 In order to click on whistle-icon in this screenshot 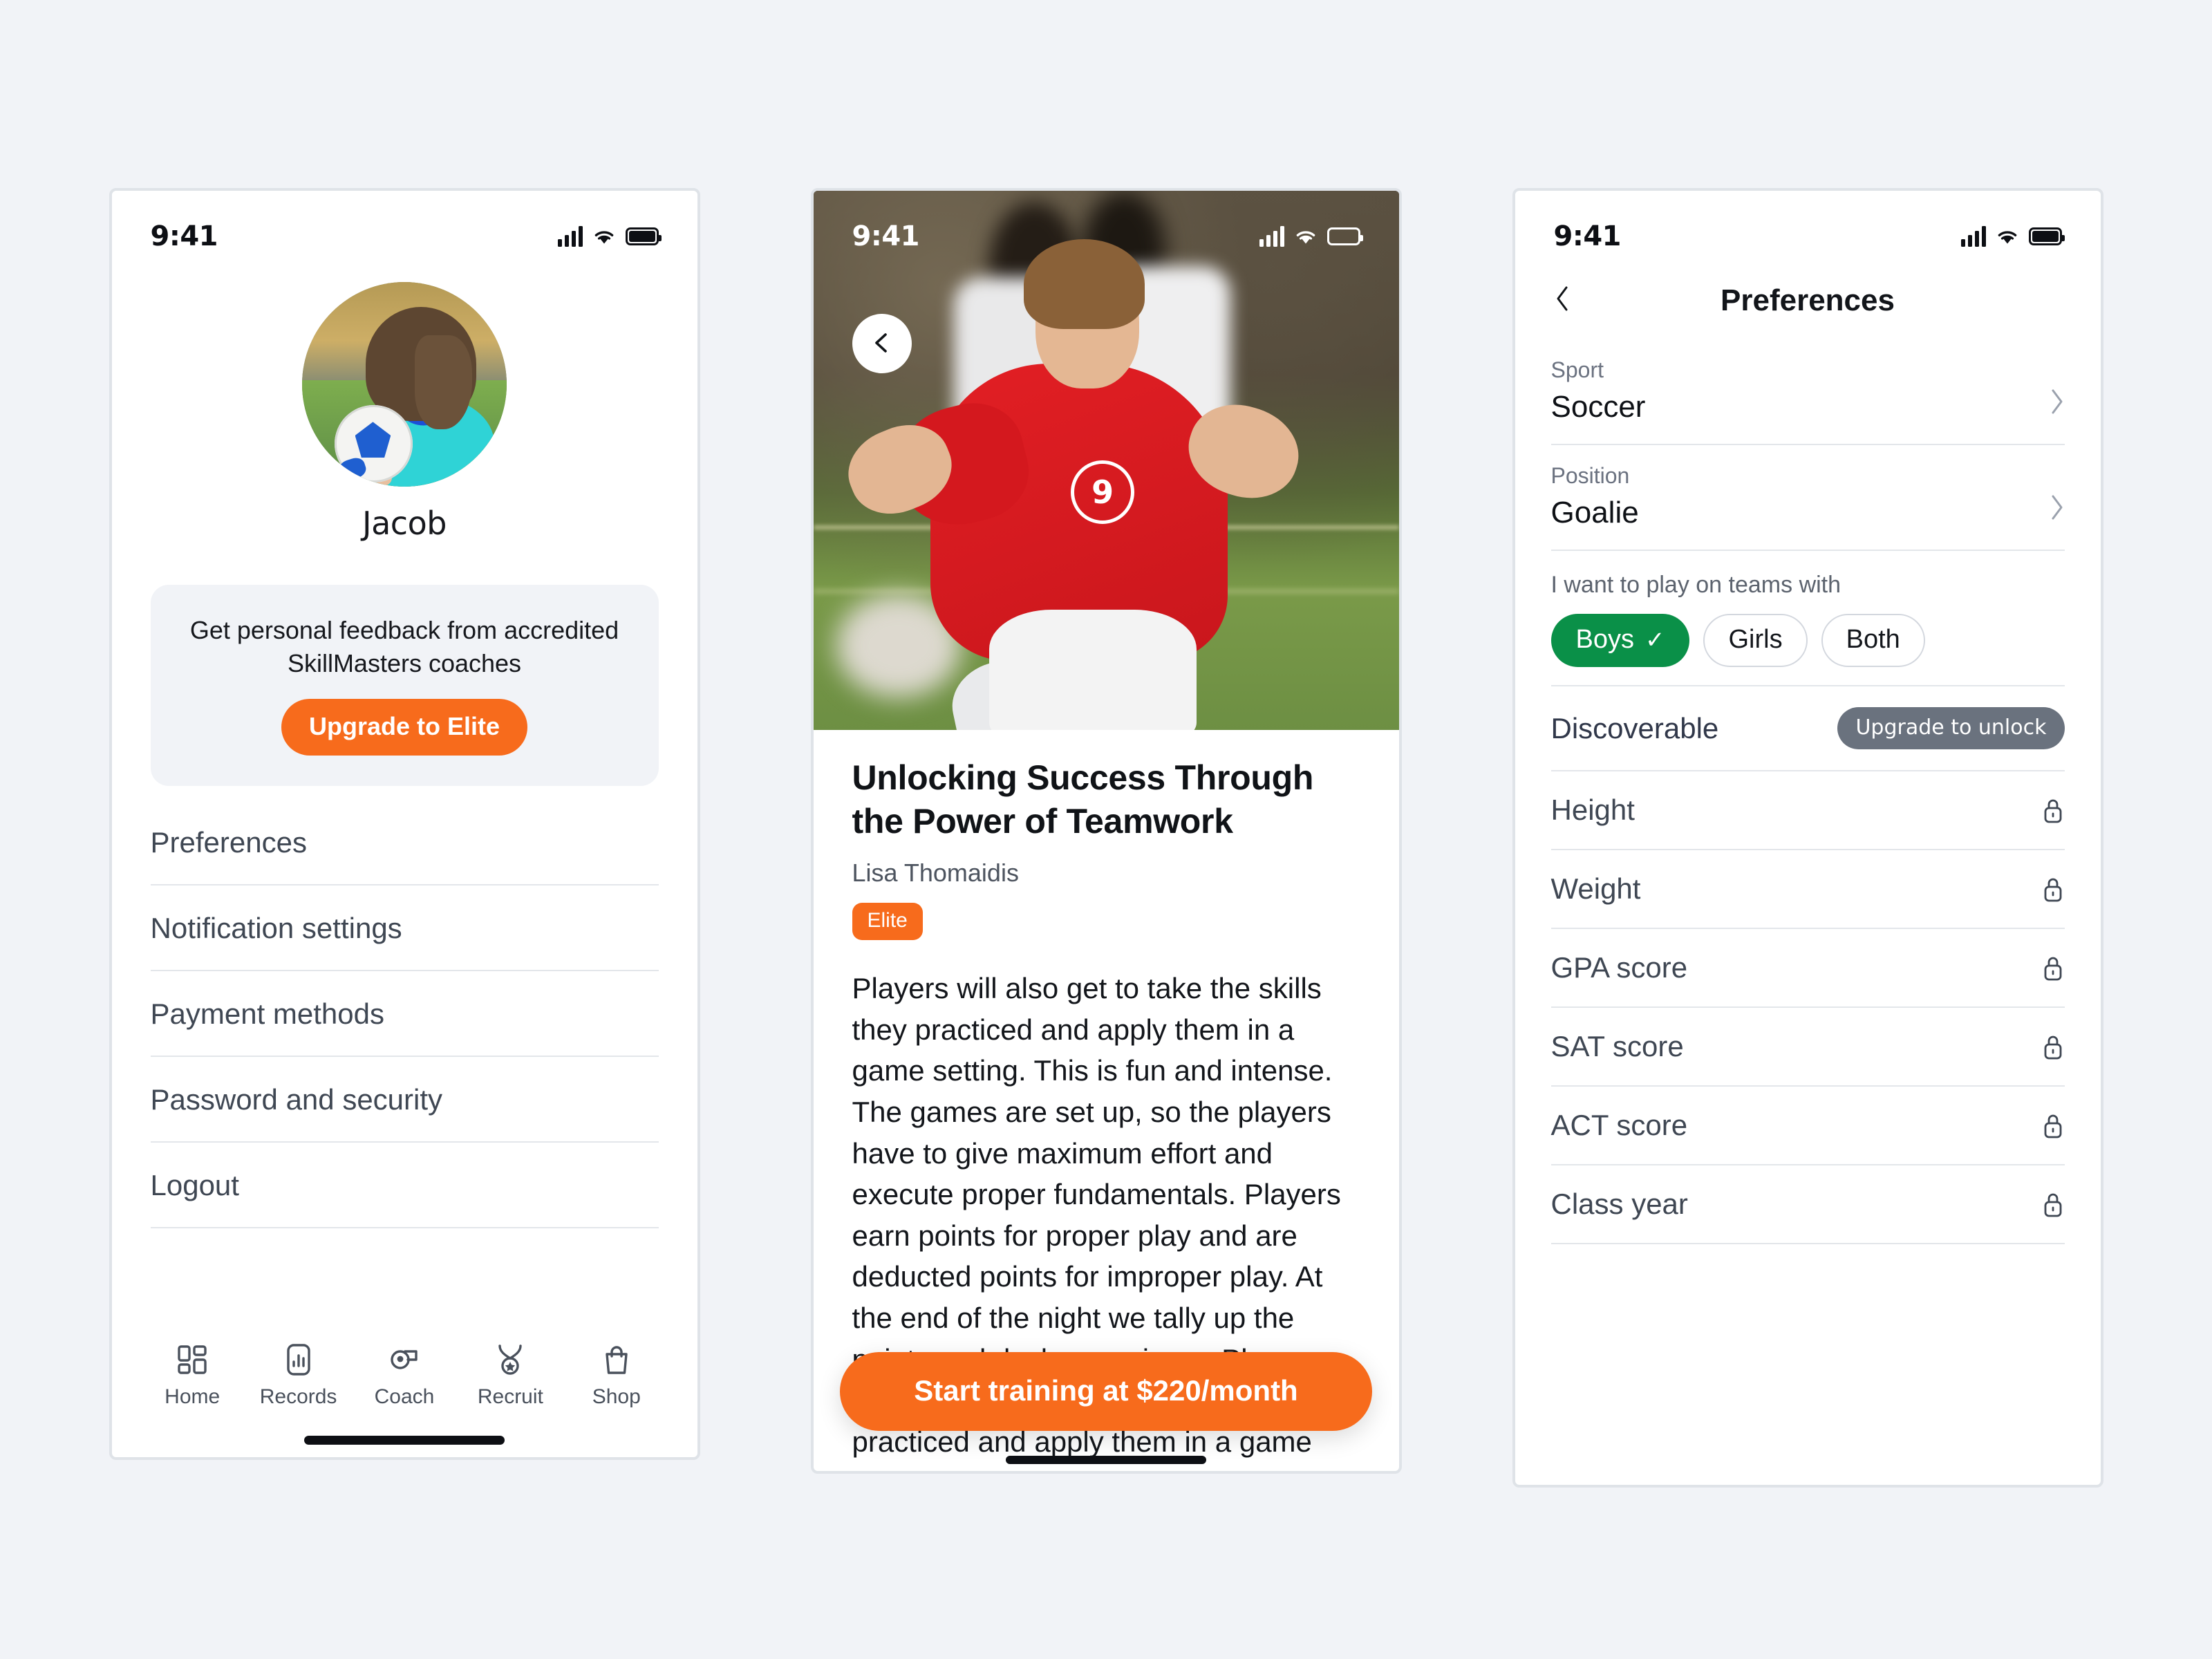, I will do `click(405, 1359)`.